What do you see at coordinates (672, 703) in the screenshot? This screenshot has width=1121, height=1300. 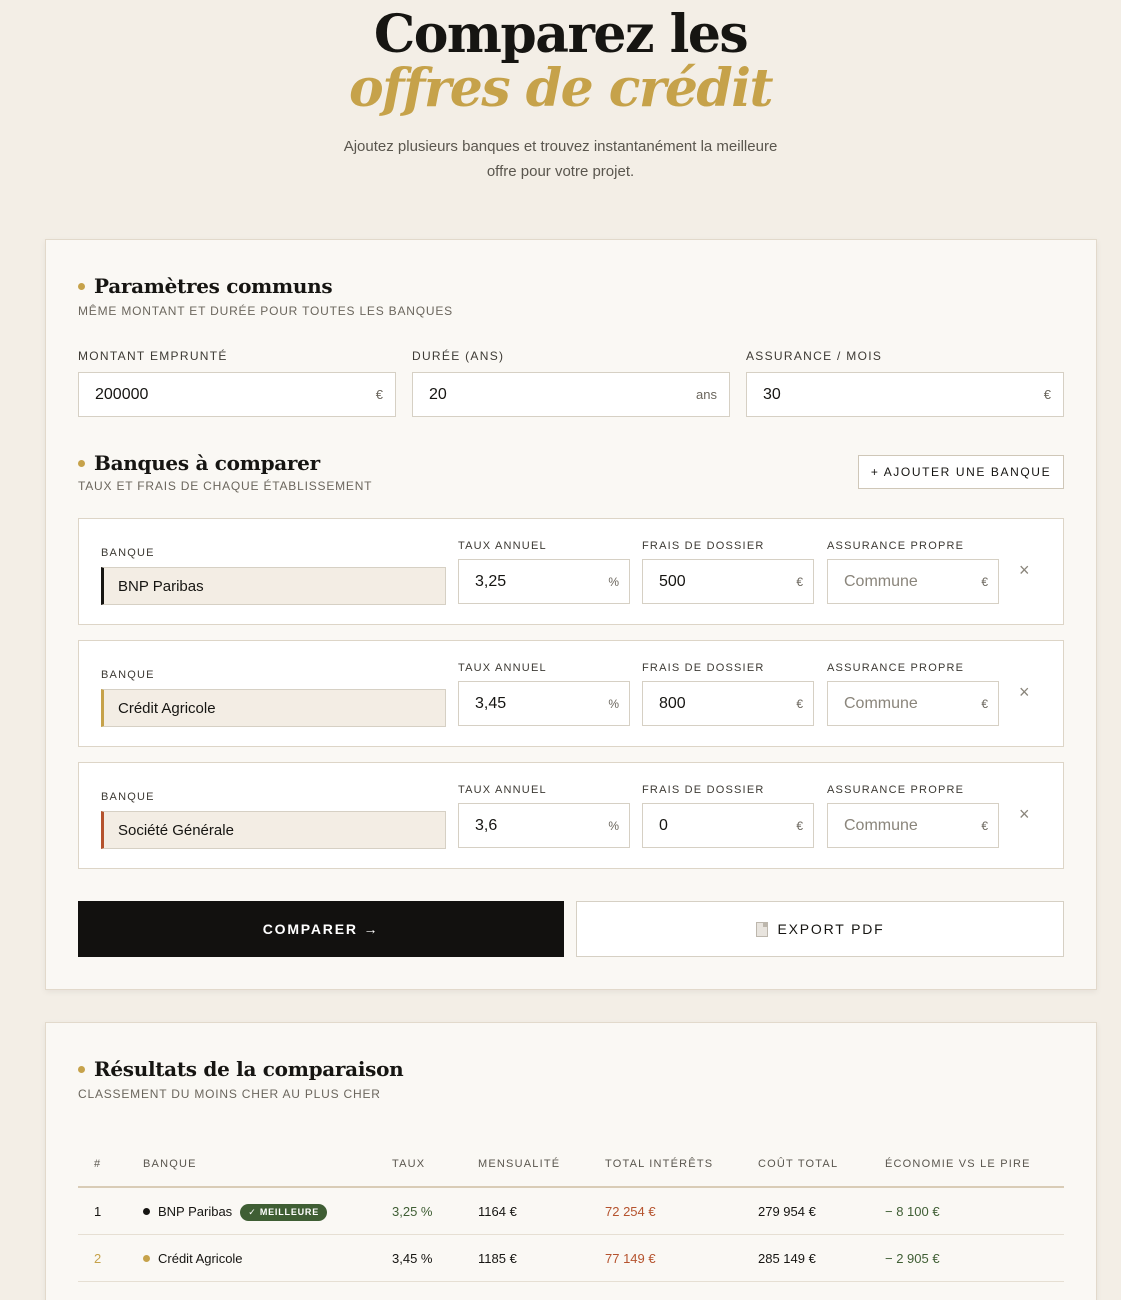 I see `fees-value: 800` at bounding box center [672, 703].